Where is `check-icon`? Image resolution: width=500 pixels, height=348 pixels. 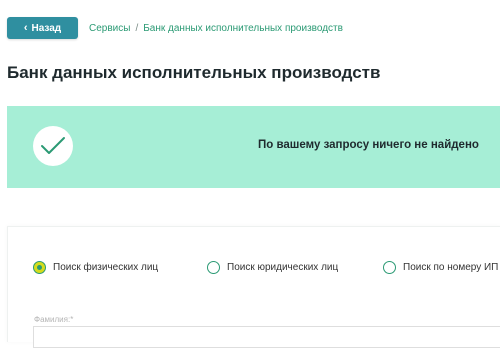
check-icon is located at coordinates (53, 146).